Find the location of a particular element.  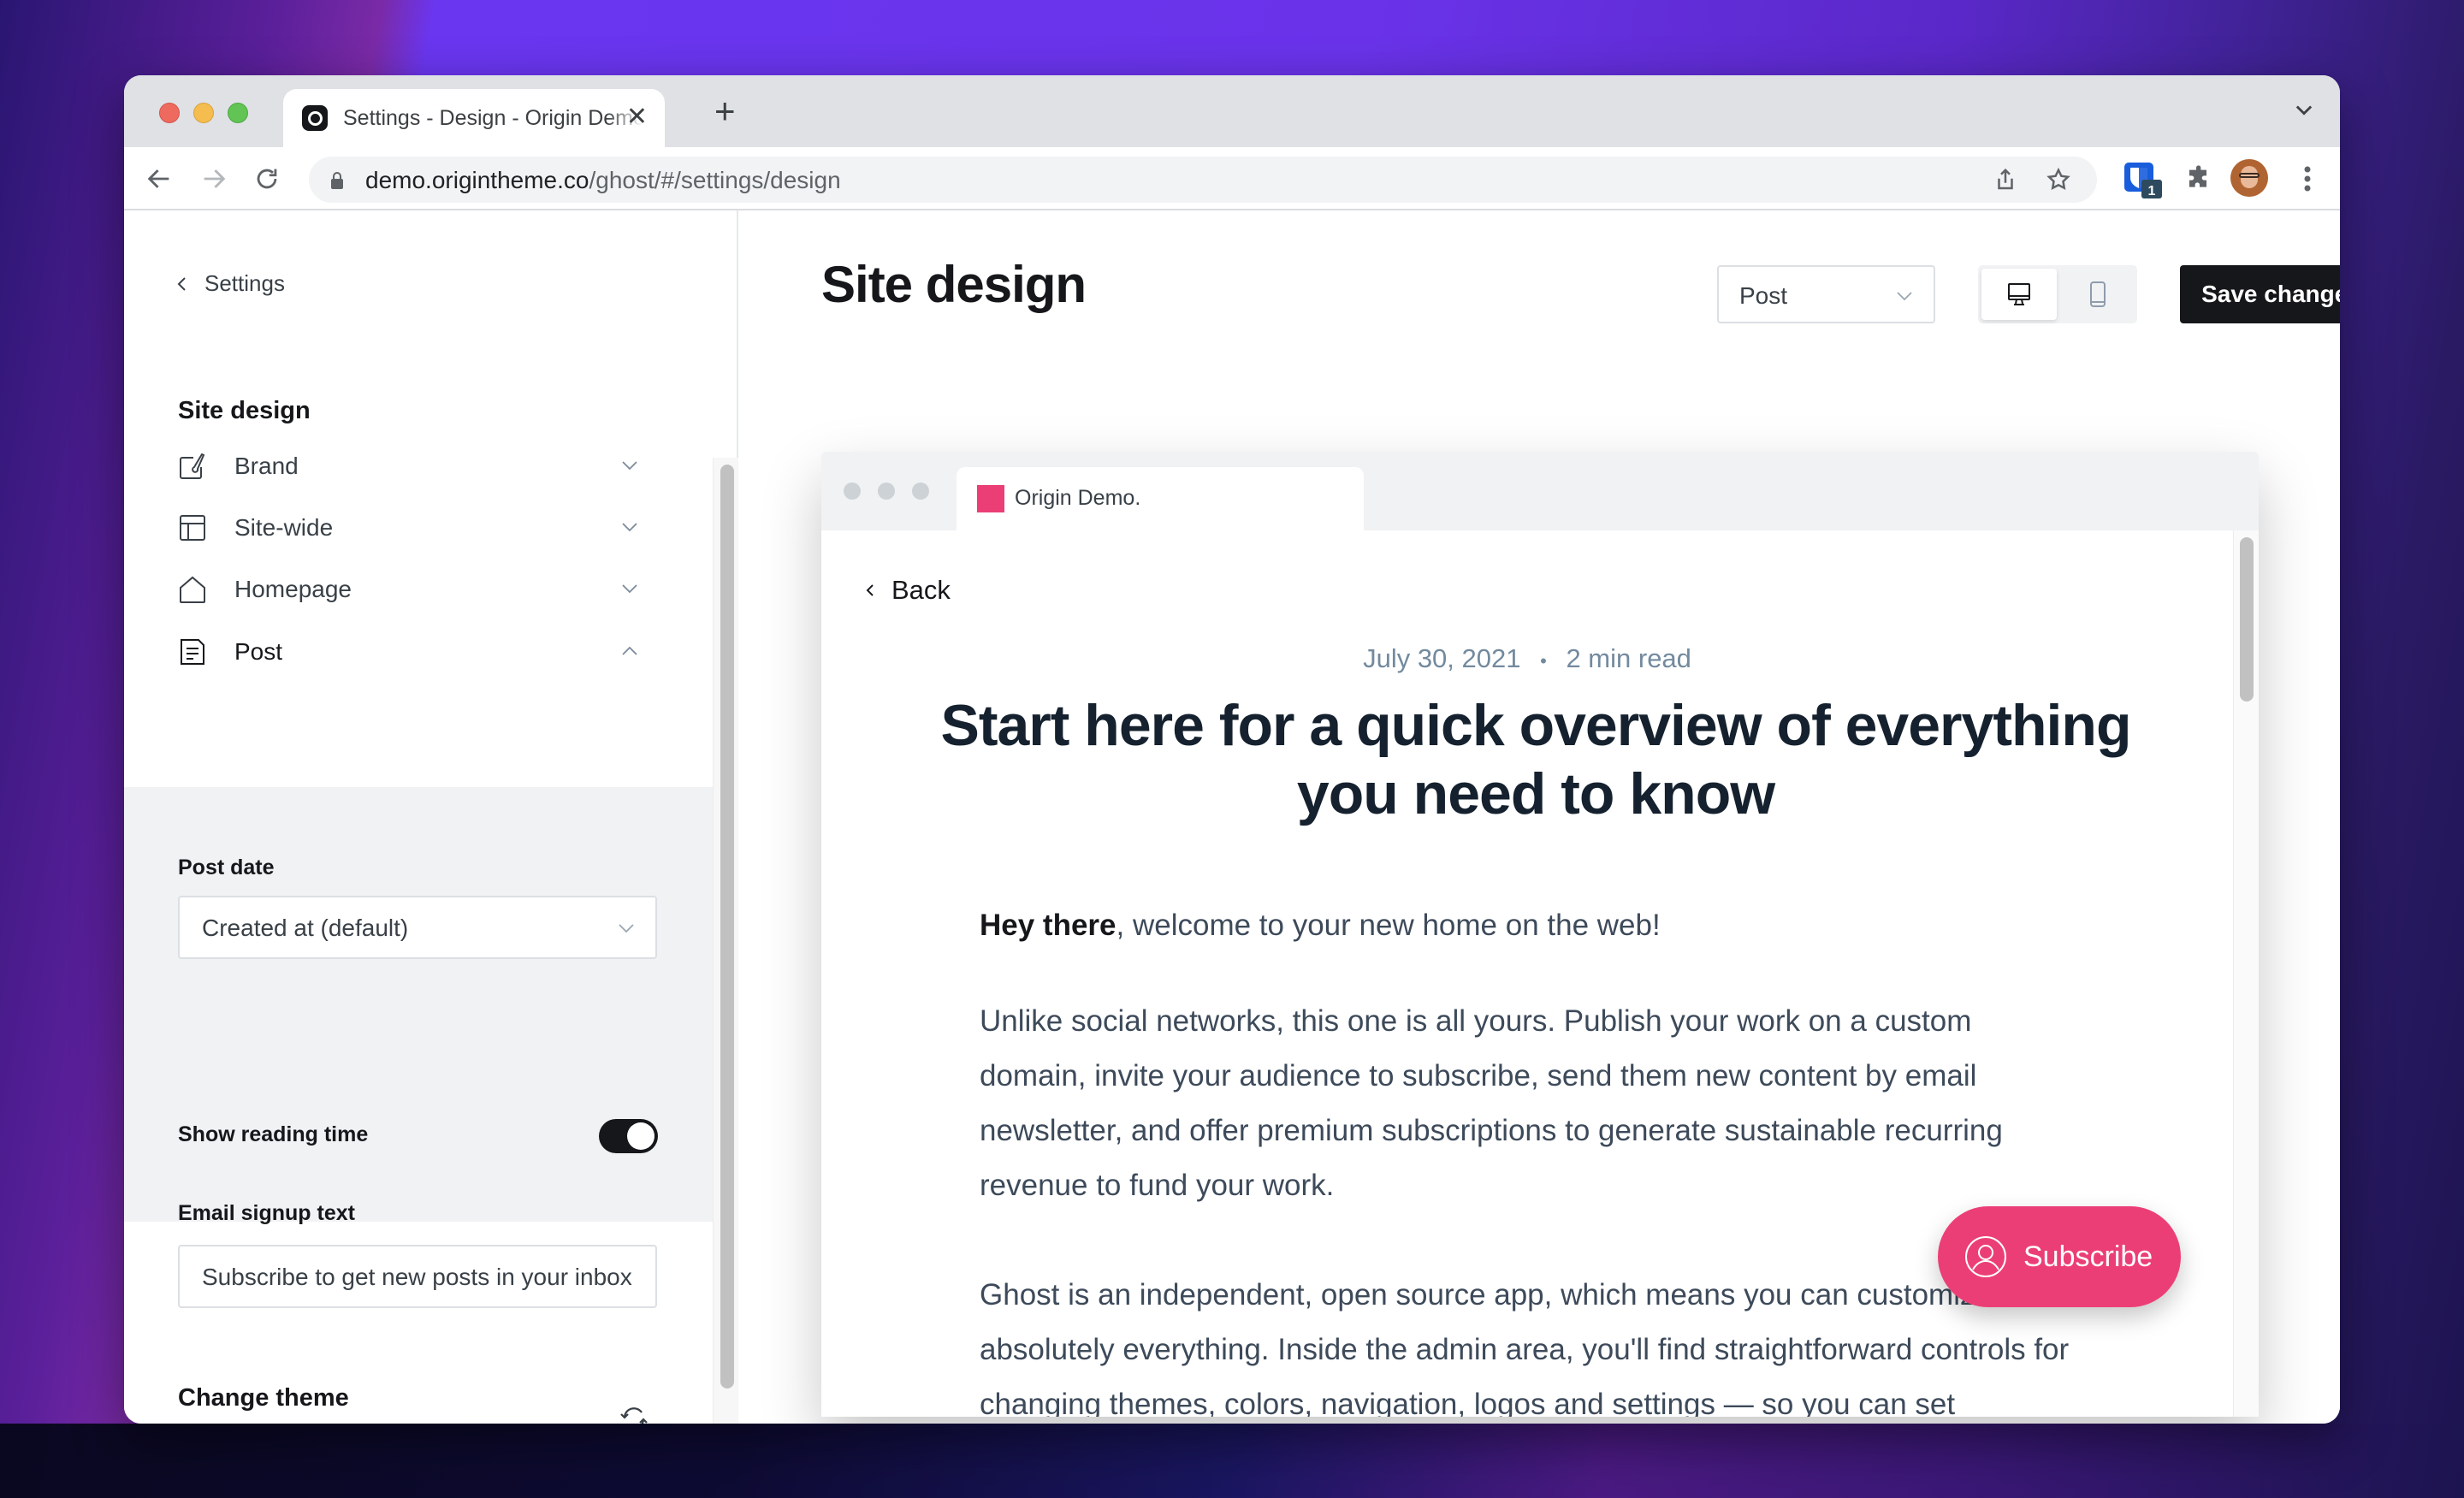

sidebar-section-title: Site design is located at coordinates (244, 410).